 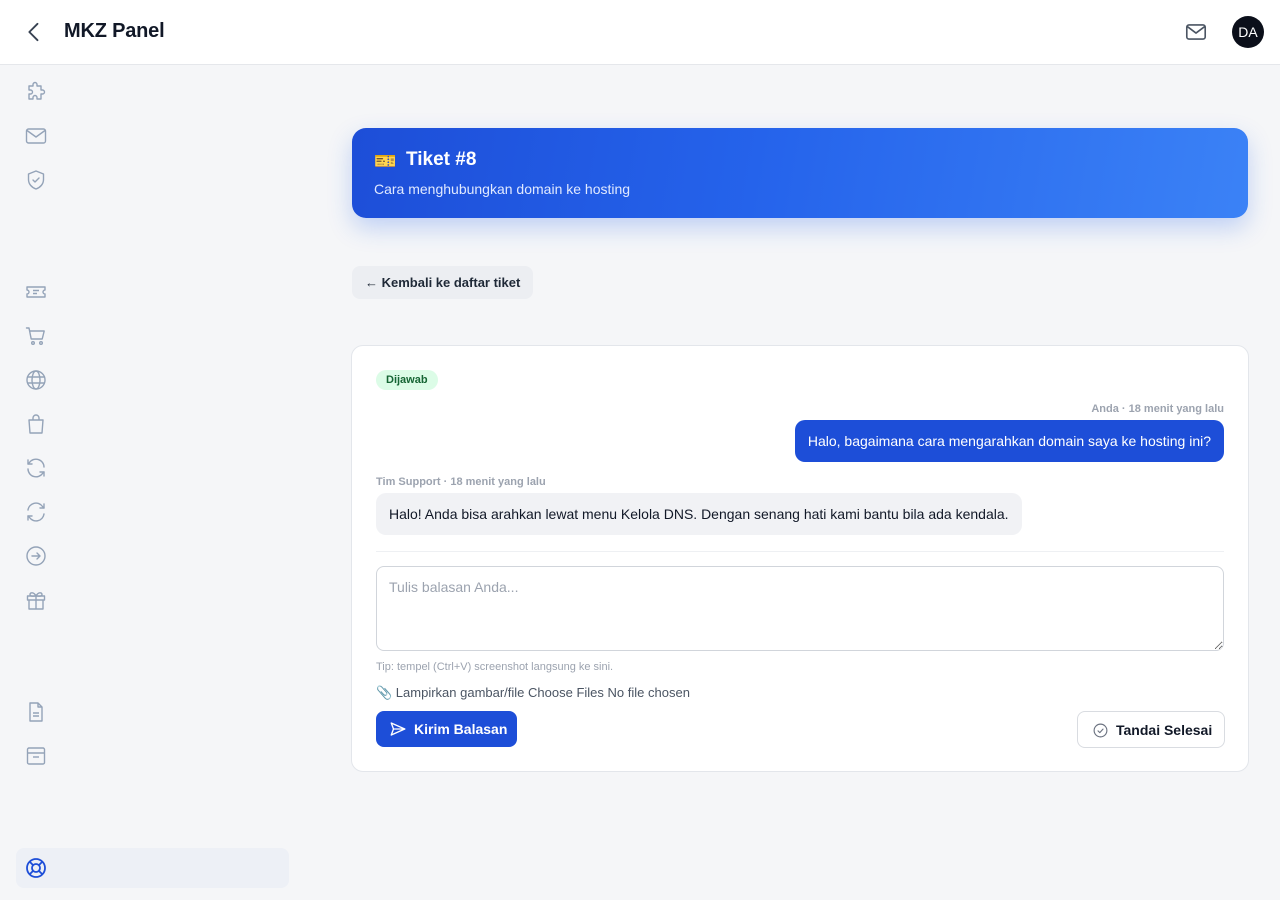 What do you see at coordinates (1157, 409) in the screenshot?
I see `message-meta: Anda · 18 menit yang lalu` at bounding box center [1157, 409].